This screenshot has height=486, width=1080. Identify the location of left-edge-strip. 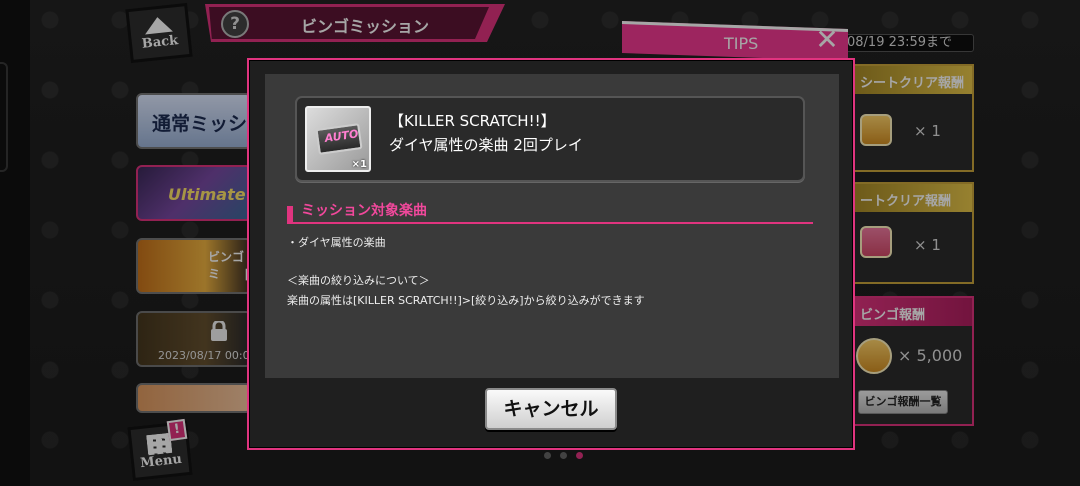
(15, 243).